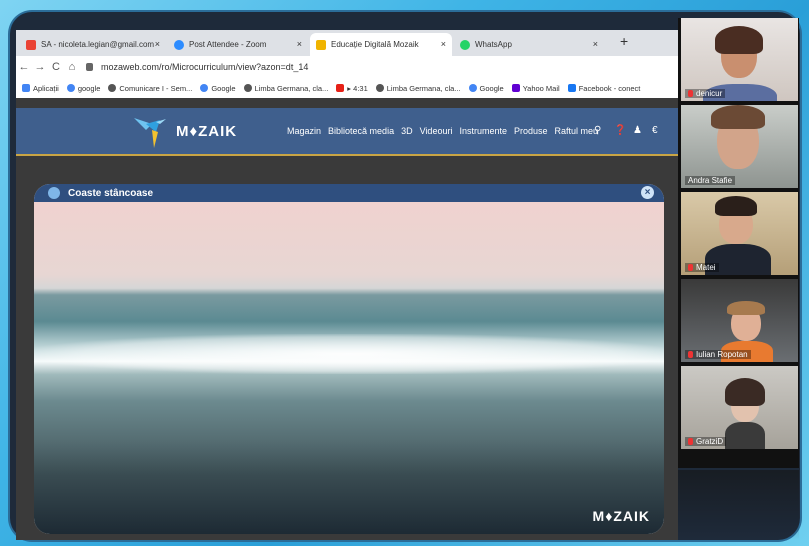  Describe the element at coordinates (89, 67) in the screenshot. I see `lock-icon` at that location.